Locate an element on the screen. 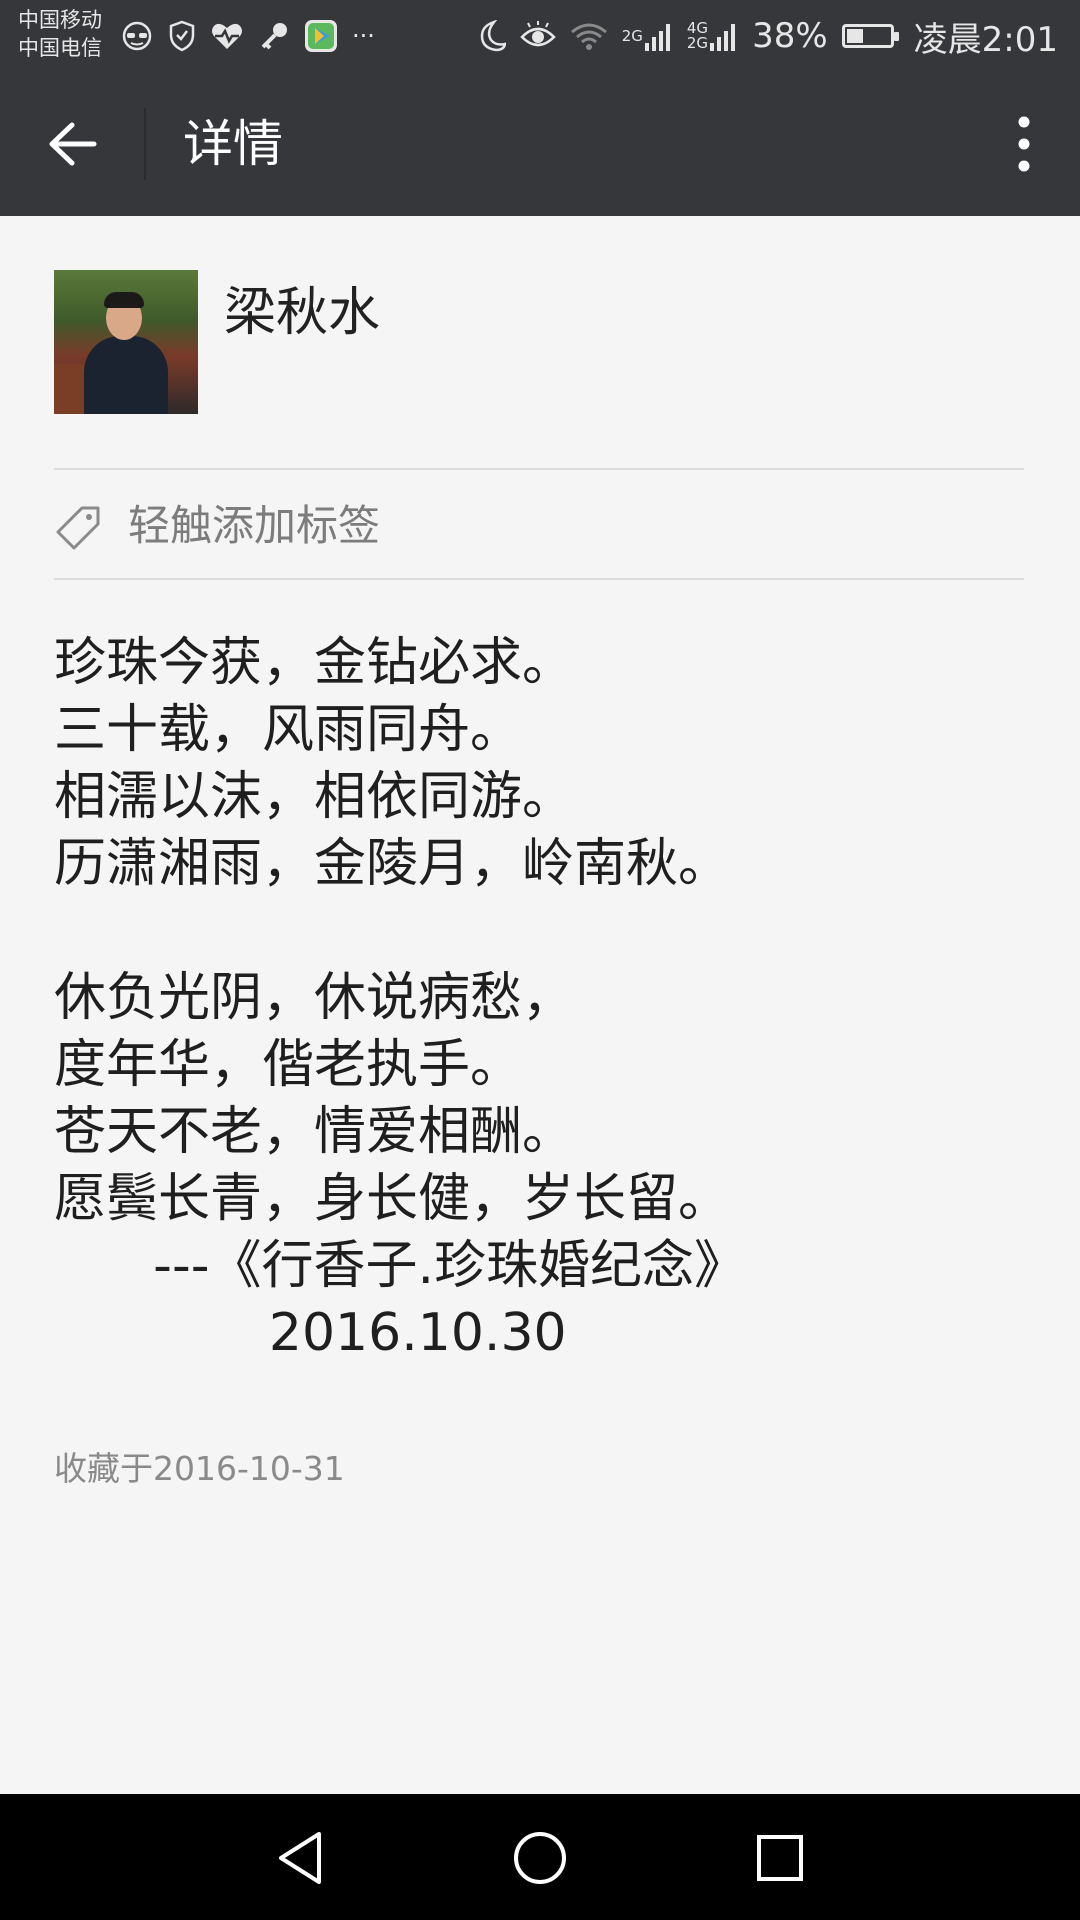 This screenshot has height=1920, width=1080. heart-pulse-icon is located at coordinates (227, 36).